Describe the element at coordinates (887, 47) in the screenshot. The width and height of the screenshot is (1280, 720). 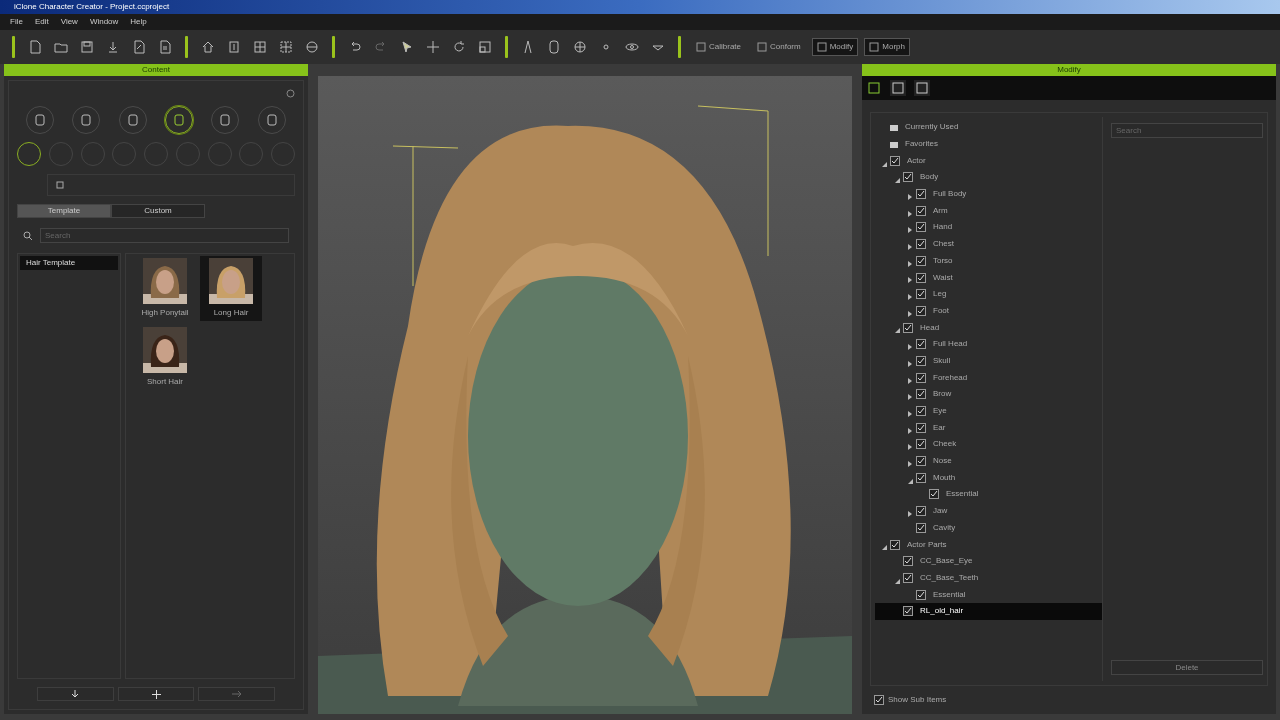
I see `toolbar-button: Morph` at that location.